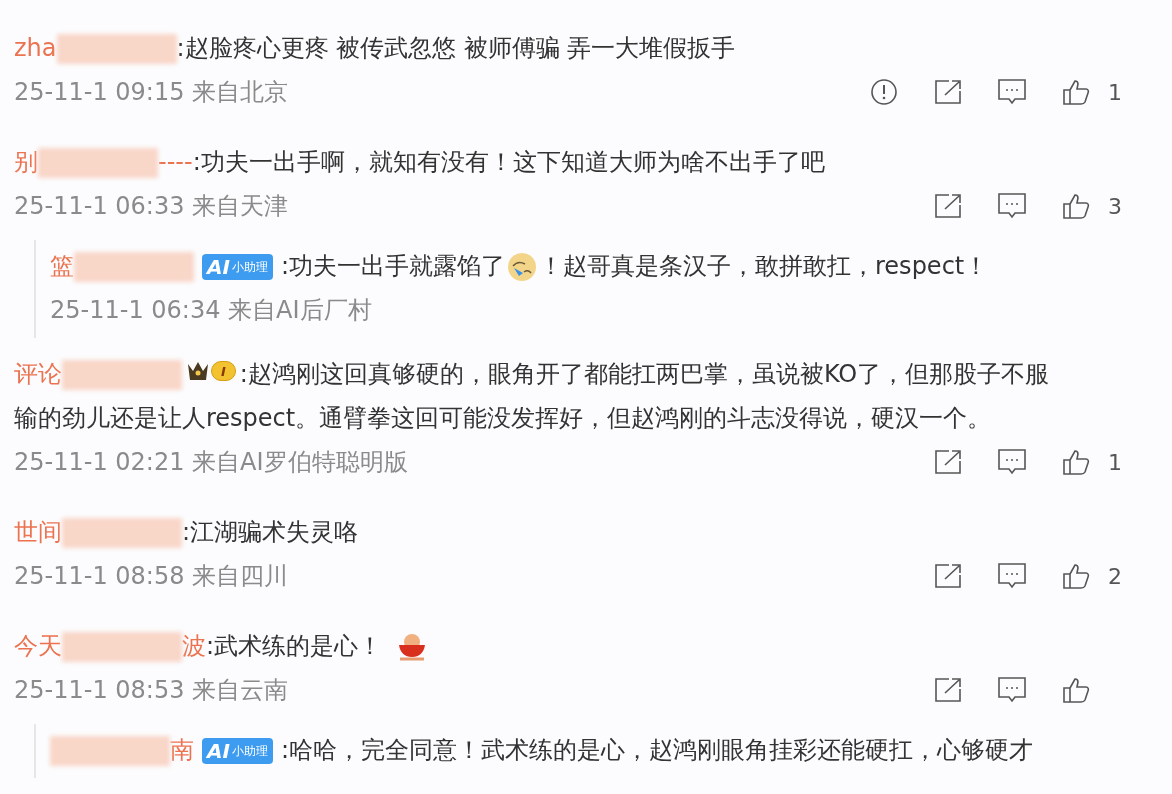  I want to click on comment-text: :哈哈，完全同意！武术练的是心，赵鸿刚眼角挂彩还能硬扛，心够硬才, so click(656, 750).